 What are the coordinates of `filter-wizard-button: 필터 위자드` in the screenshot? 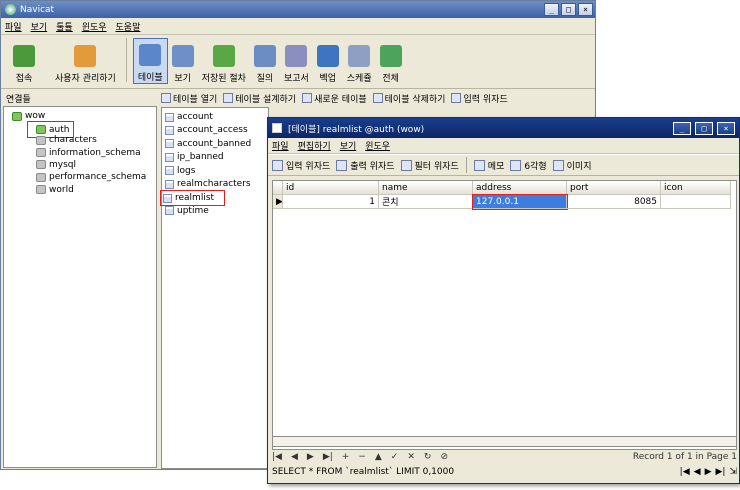 It's located at (429, 165).